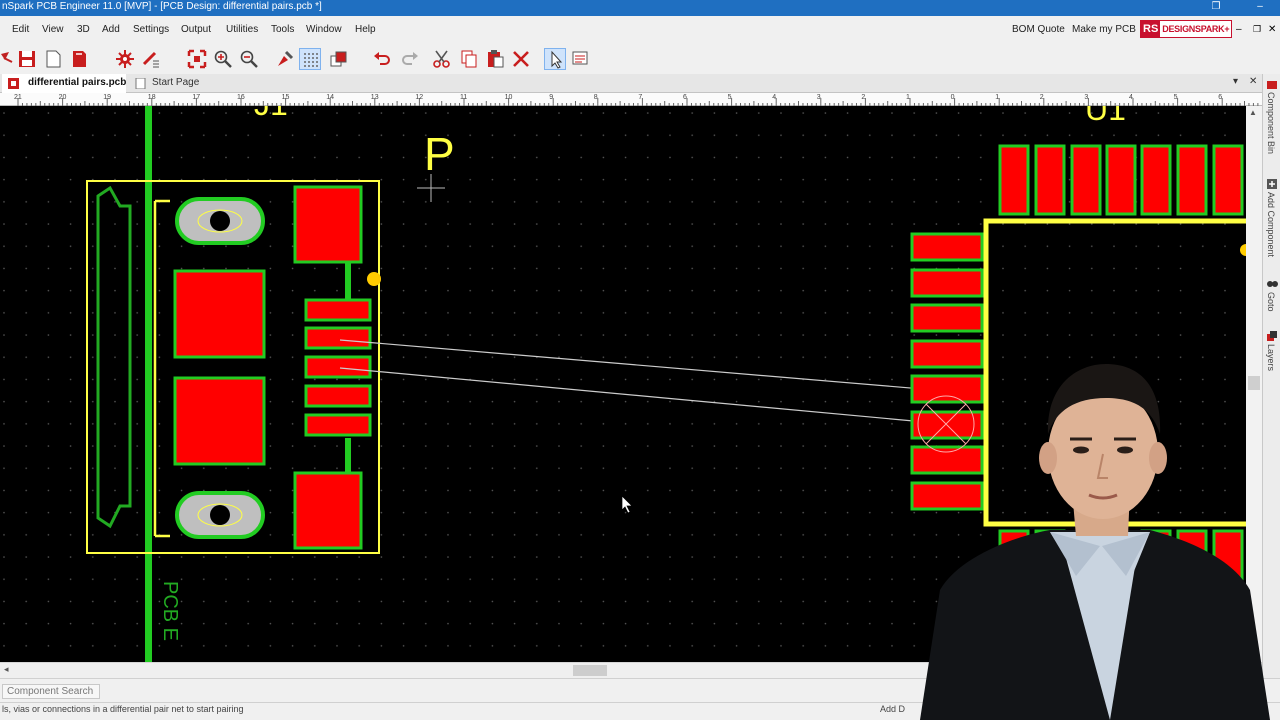  What do you see at coordinates (196, 97) in the screenshot?
I see `ruler-label: 17` at bounding box center [196, 97].